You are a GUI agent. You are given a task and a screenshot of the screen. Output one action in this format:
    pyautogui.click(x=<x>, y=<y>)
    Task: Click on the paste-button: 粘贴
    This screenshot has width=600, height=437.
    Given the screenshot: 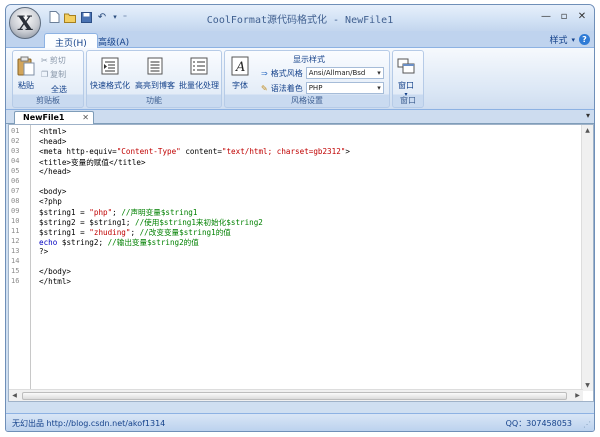 What is the action you would take?
    pyautogui.click(x=26, y=73)
    